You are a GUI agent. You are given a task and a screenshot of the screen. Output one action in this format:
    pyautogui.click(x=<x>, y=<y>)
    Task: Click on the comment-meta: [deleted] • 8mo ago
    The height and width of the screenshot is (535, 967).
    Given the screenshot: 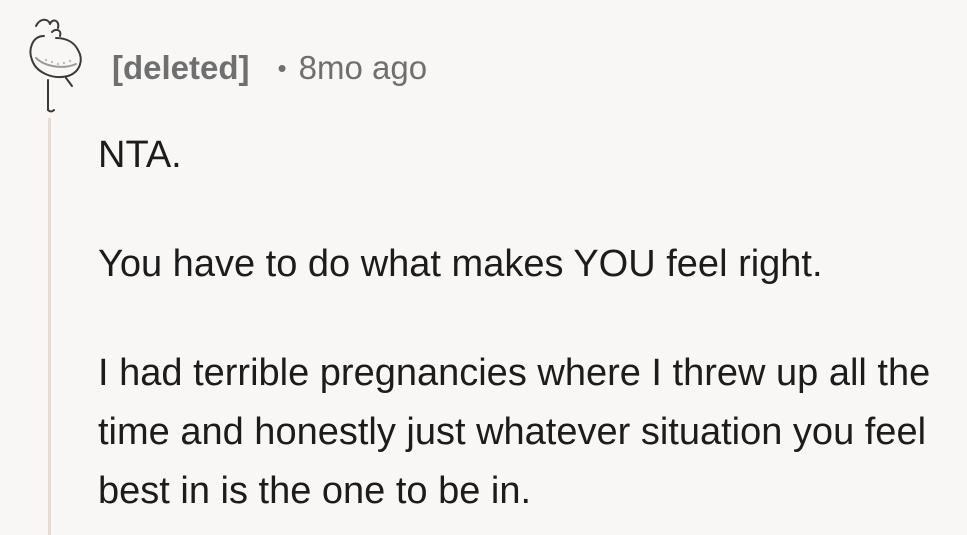 What is the action you would take?
    pyautogui.click(x=269, y=68)
    